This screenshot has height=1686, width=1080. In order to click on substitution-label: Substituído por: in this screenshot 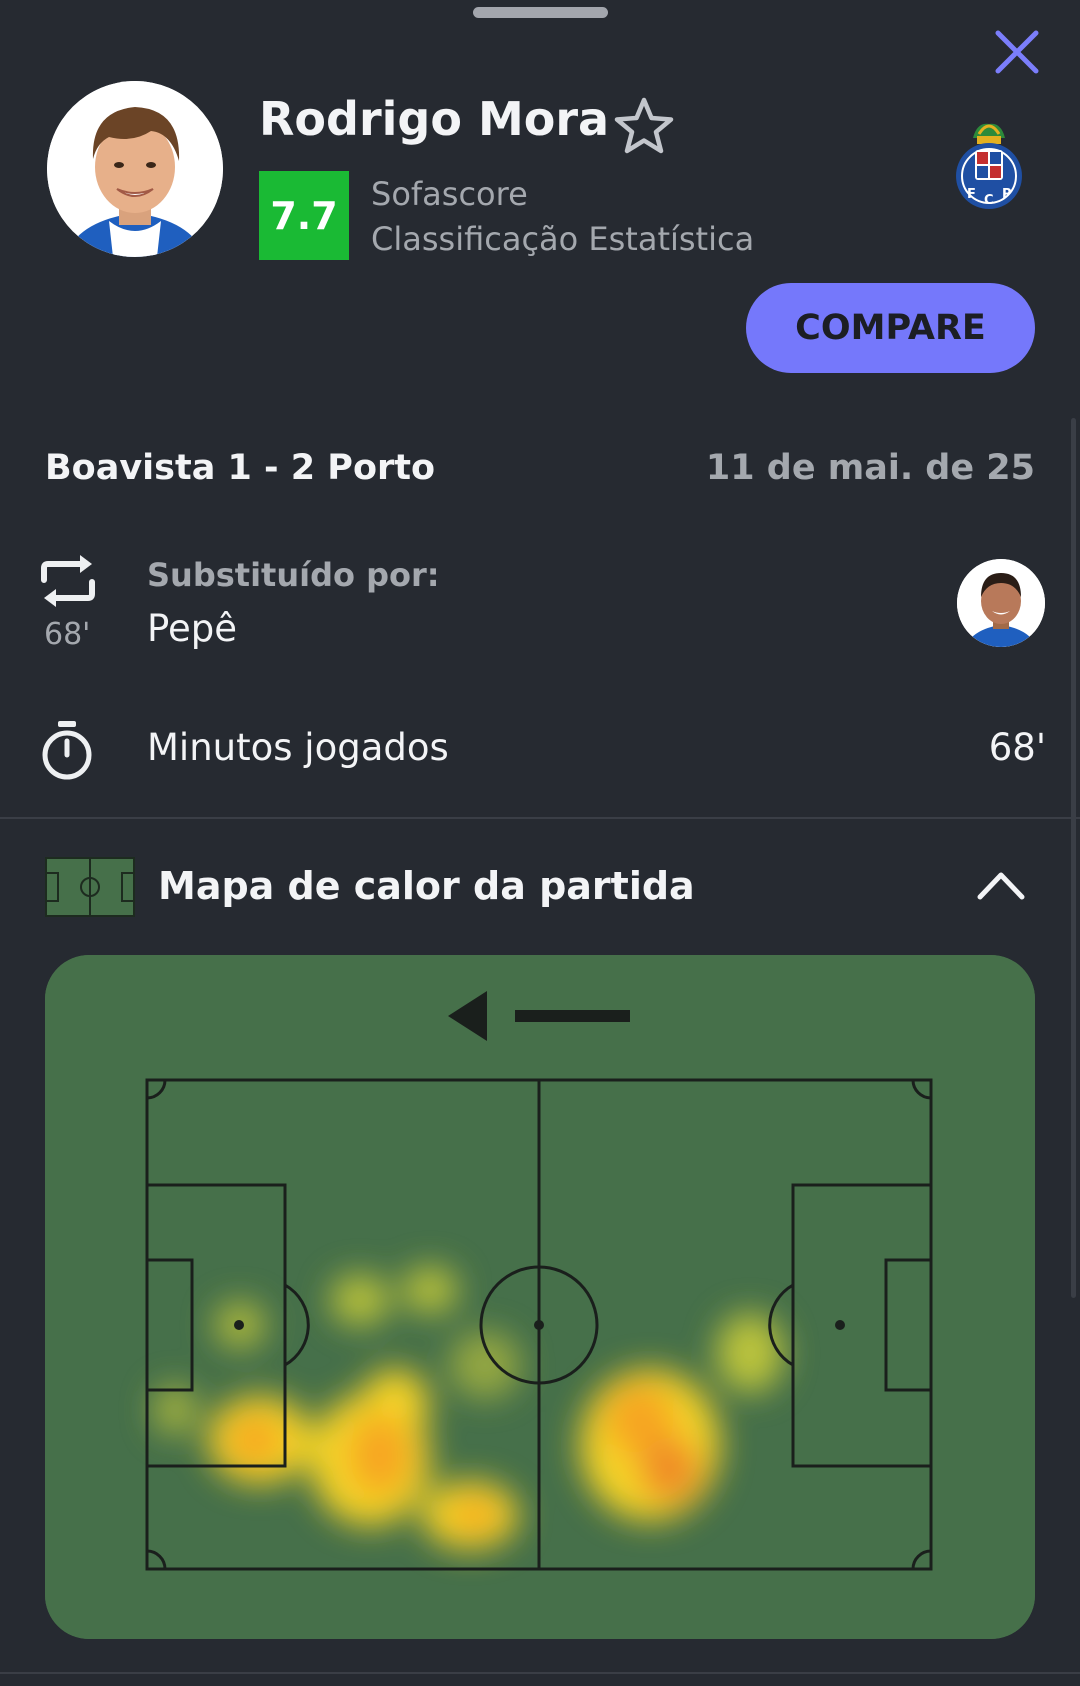, I will do `click(293, 575)`.